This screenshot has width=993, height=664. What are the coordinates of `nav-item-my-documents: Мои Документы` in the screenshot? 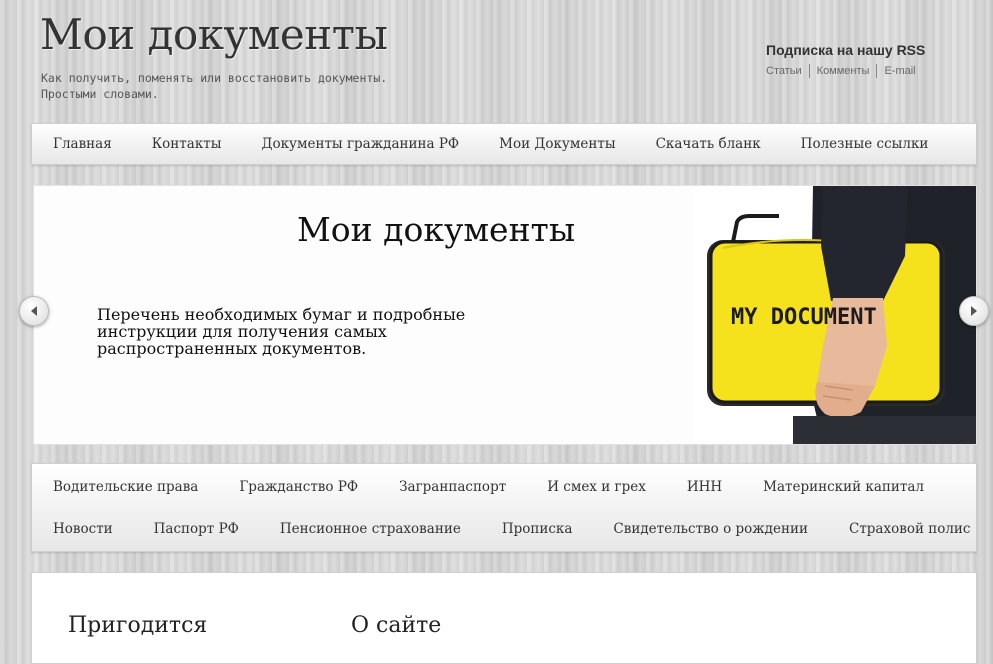 It's located at (557, 144).